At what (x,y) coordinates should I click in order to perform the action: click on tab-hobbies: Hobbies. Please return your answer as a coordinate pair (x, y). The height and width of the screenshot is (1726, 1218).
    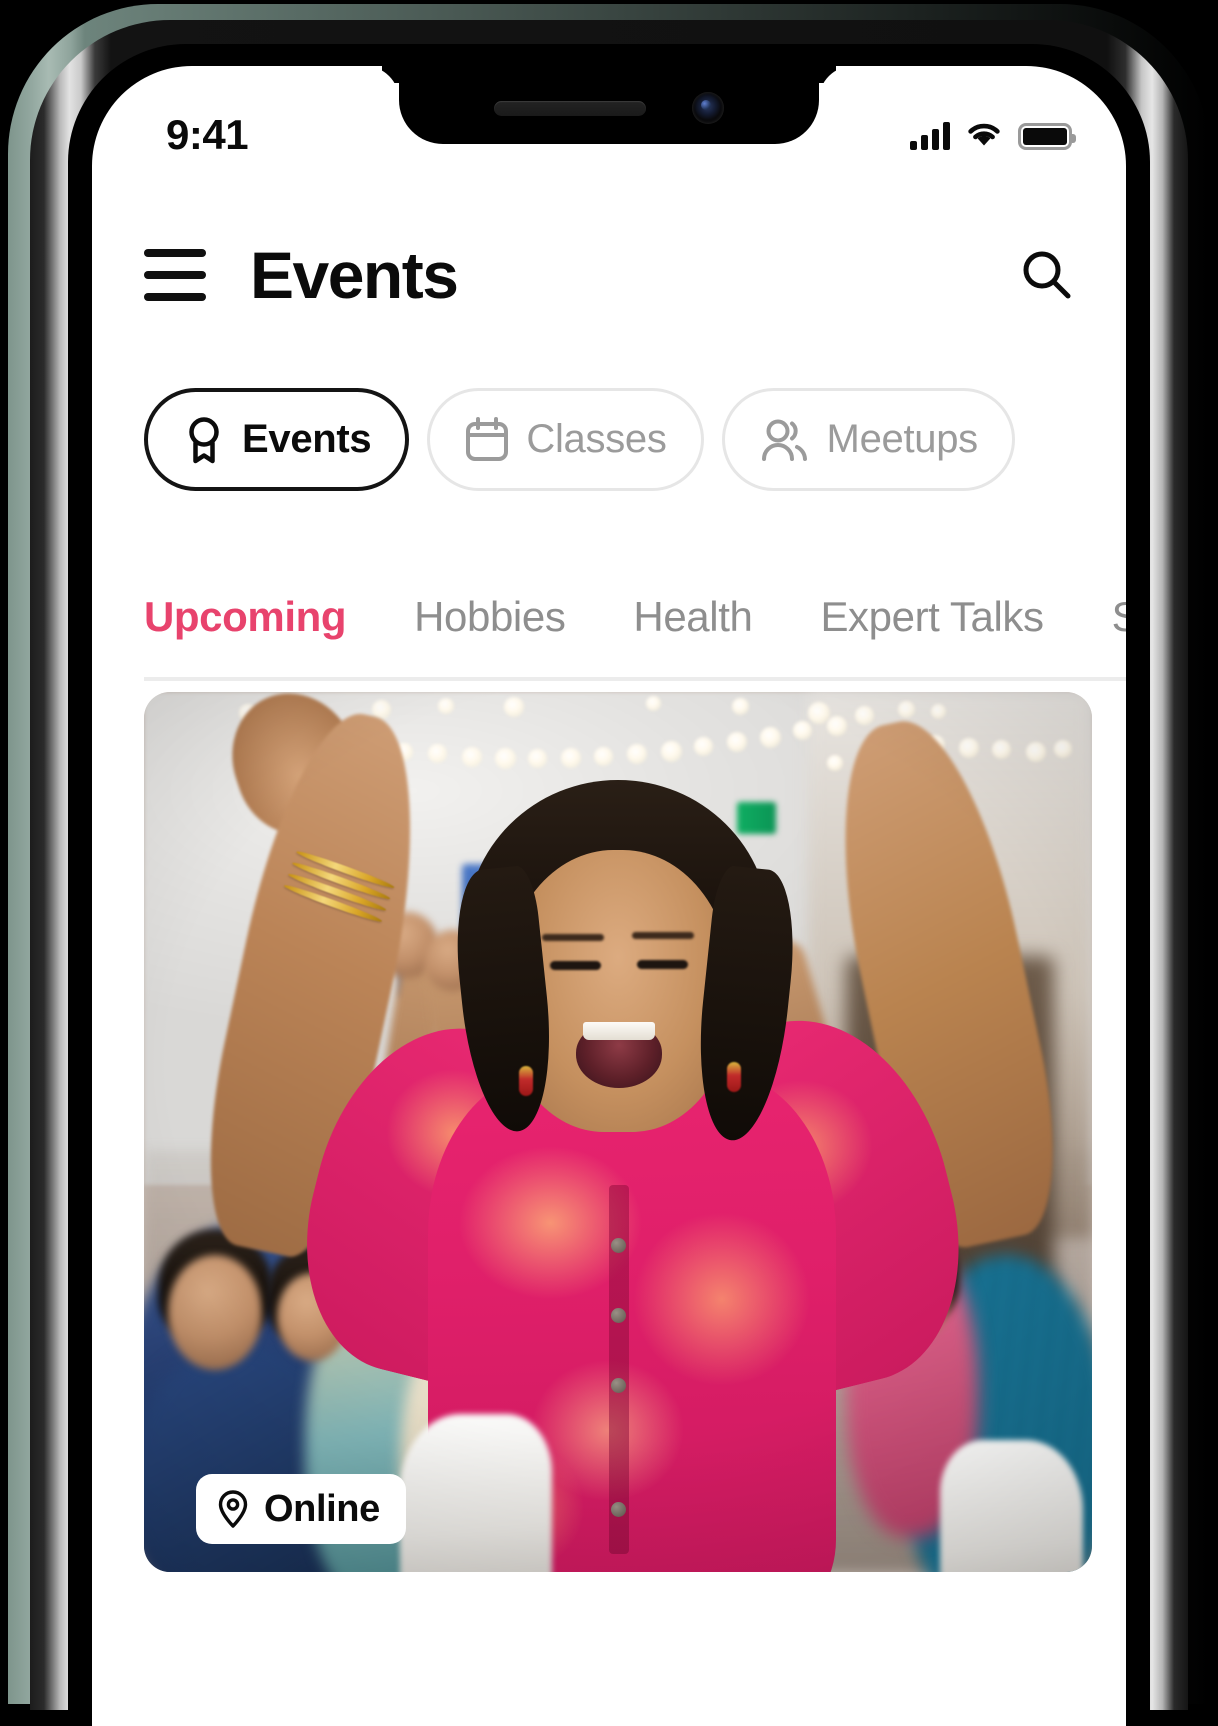
    Looking at the image, I should click on (490, 617).